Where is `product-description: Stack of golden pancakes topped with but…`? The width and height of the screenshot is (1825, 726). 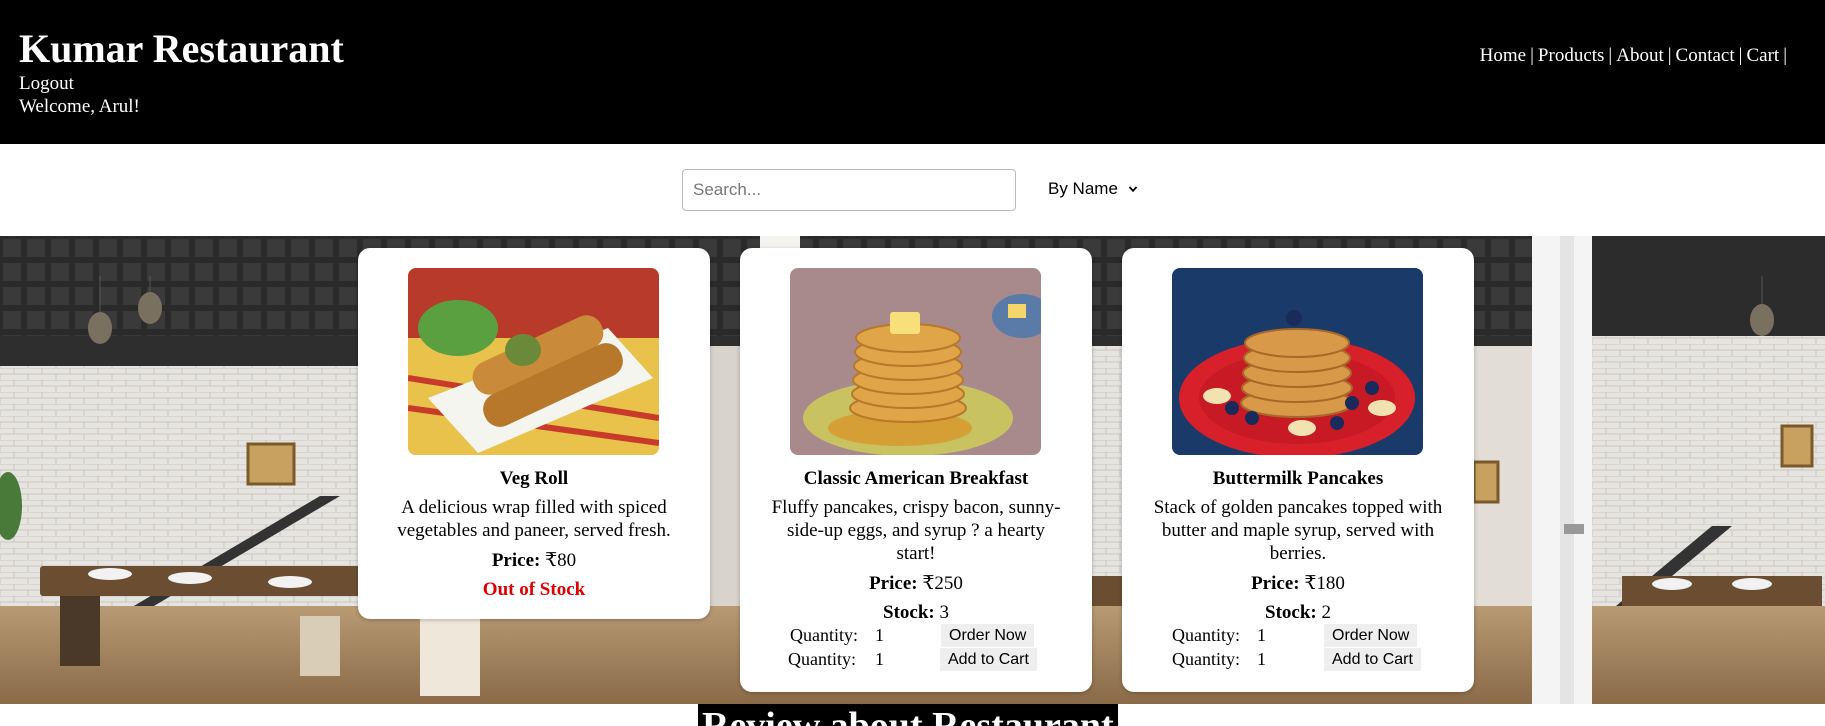
product-description: Stack of golden pancakes topped with but… is located at coordinates (1298, 530).